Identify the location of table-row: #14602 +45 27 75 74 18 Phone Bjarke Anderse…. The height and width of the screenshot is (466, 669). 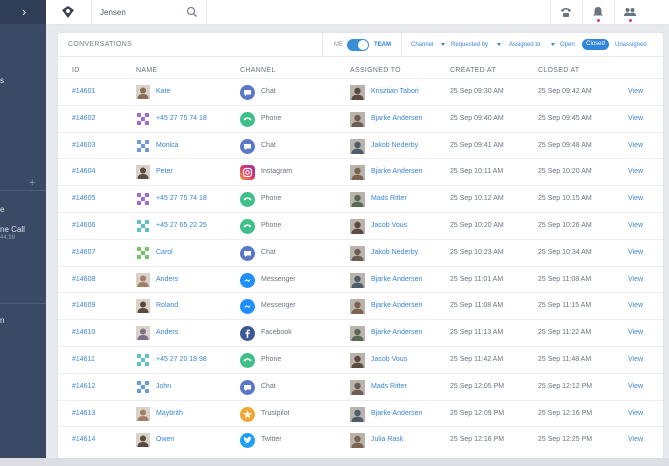
(360, 118).